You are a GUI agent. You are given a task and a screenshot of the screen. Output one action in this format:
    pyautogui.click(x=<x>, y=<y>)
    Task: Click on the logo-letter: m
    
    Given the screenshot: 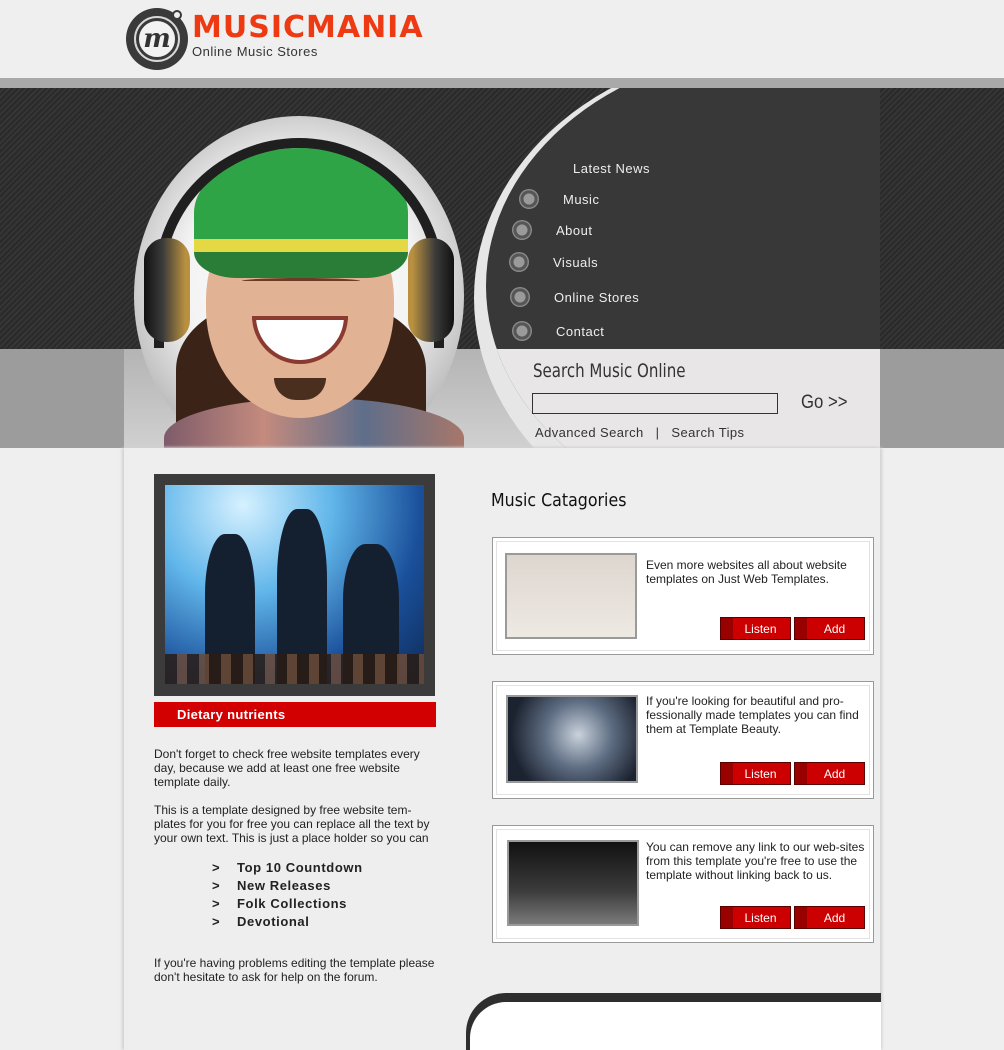 What is the action you would take?
    pyautogui.click(x=157, y=39)
    